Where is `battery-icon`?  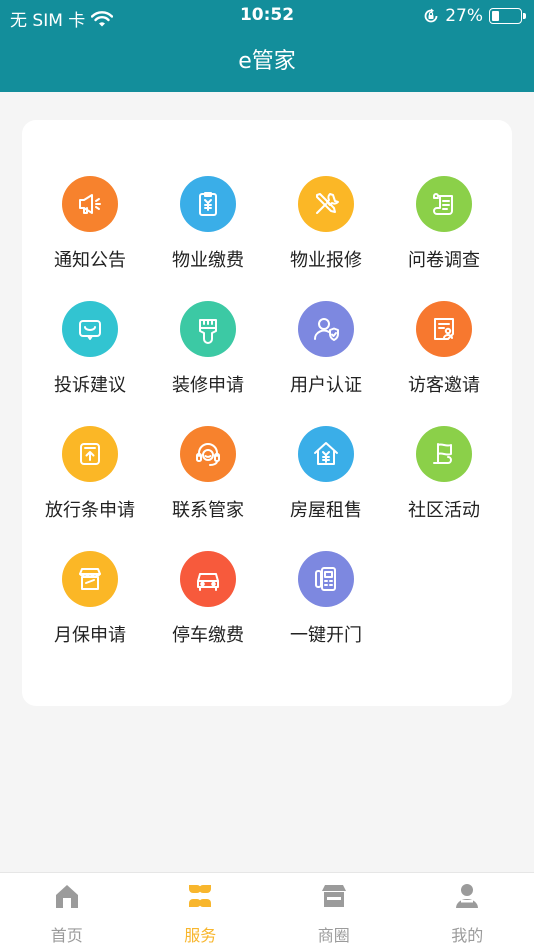 battery-icon is located at coordinates (507, 16).